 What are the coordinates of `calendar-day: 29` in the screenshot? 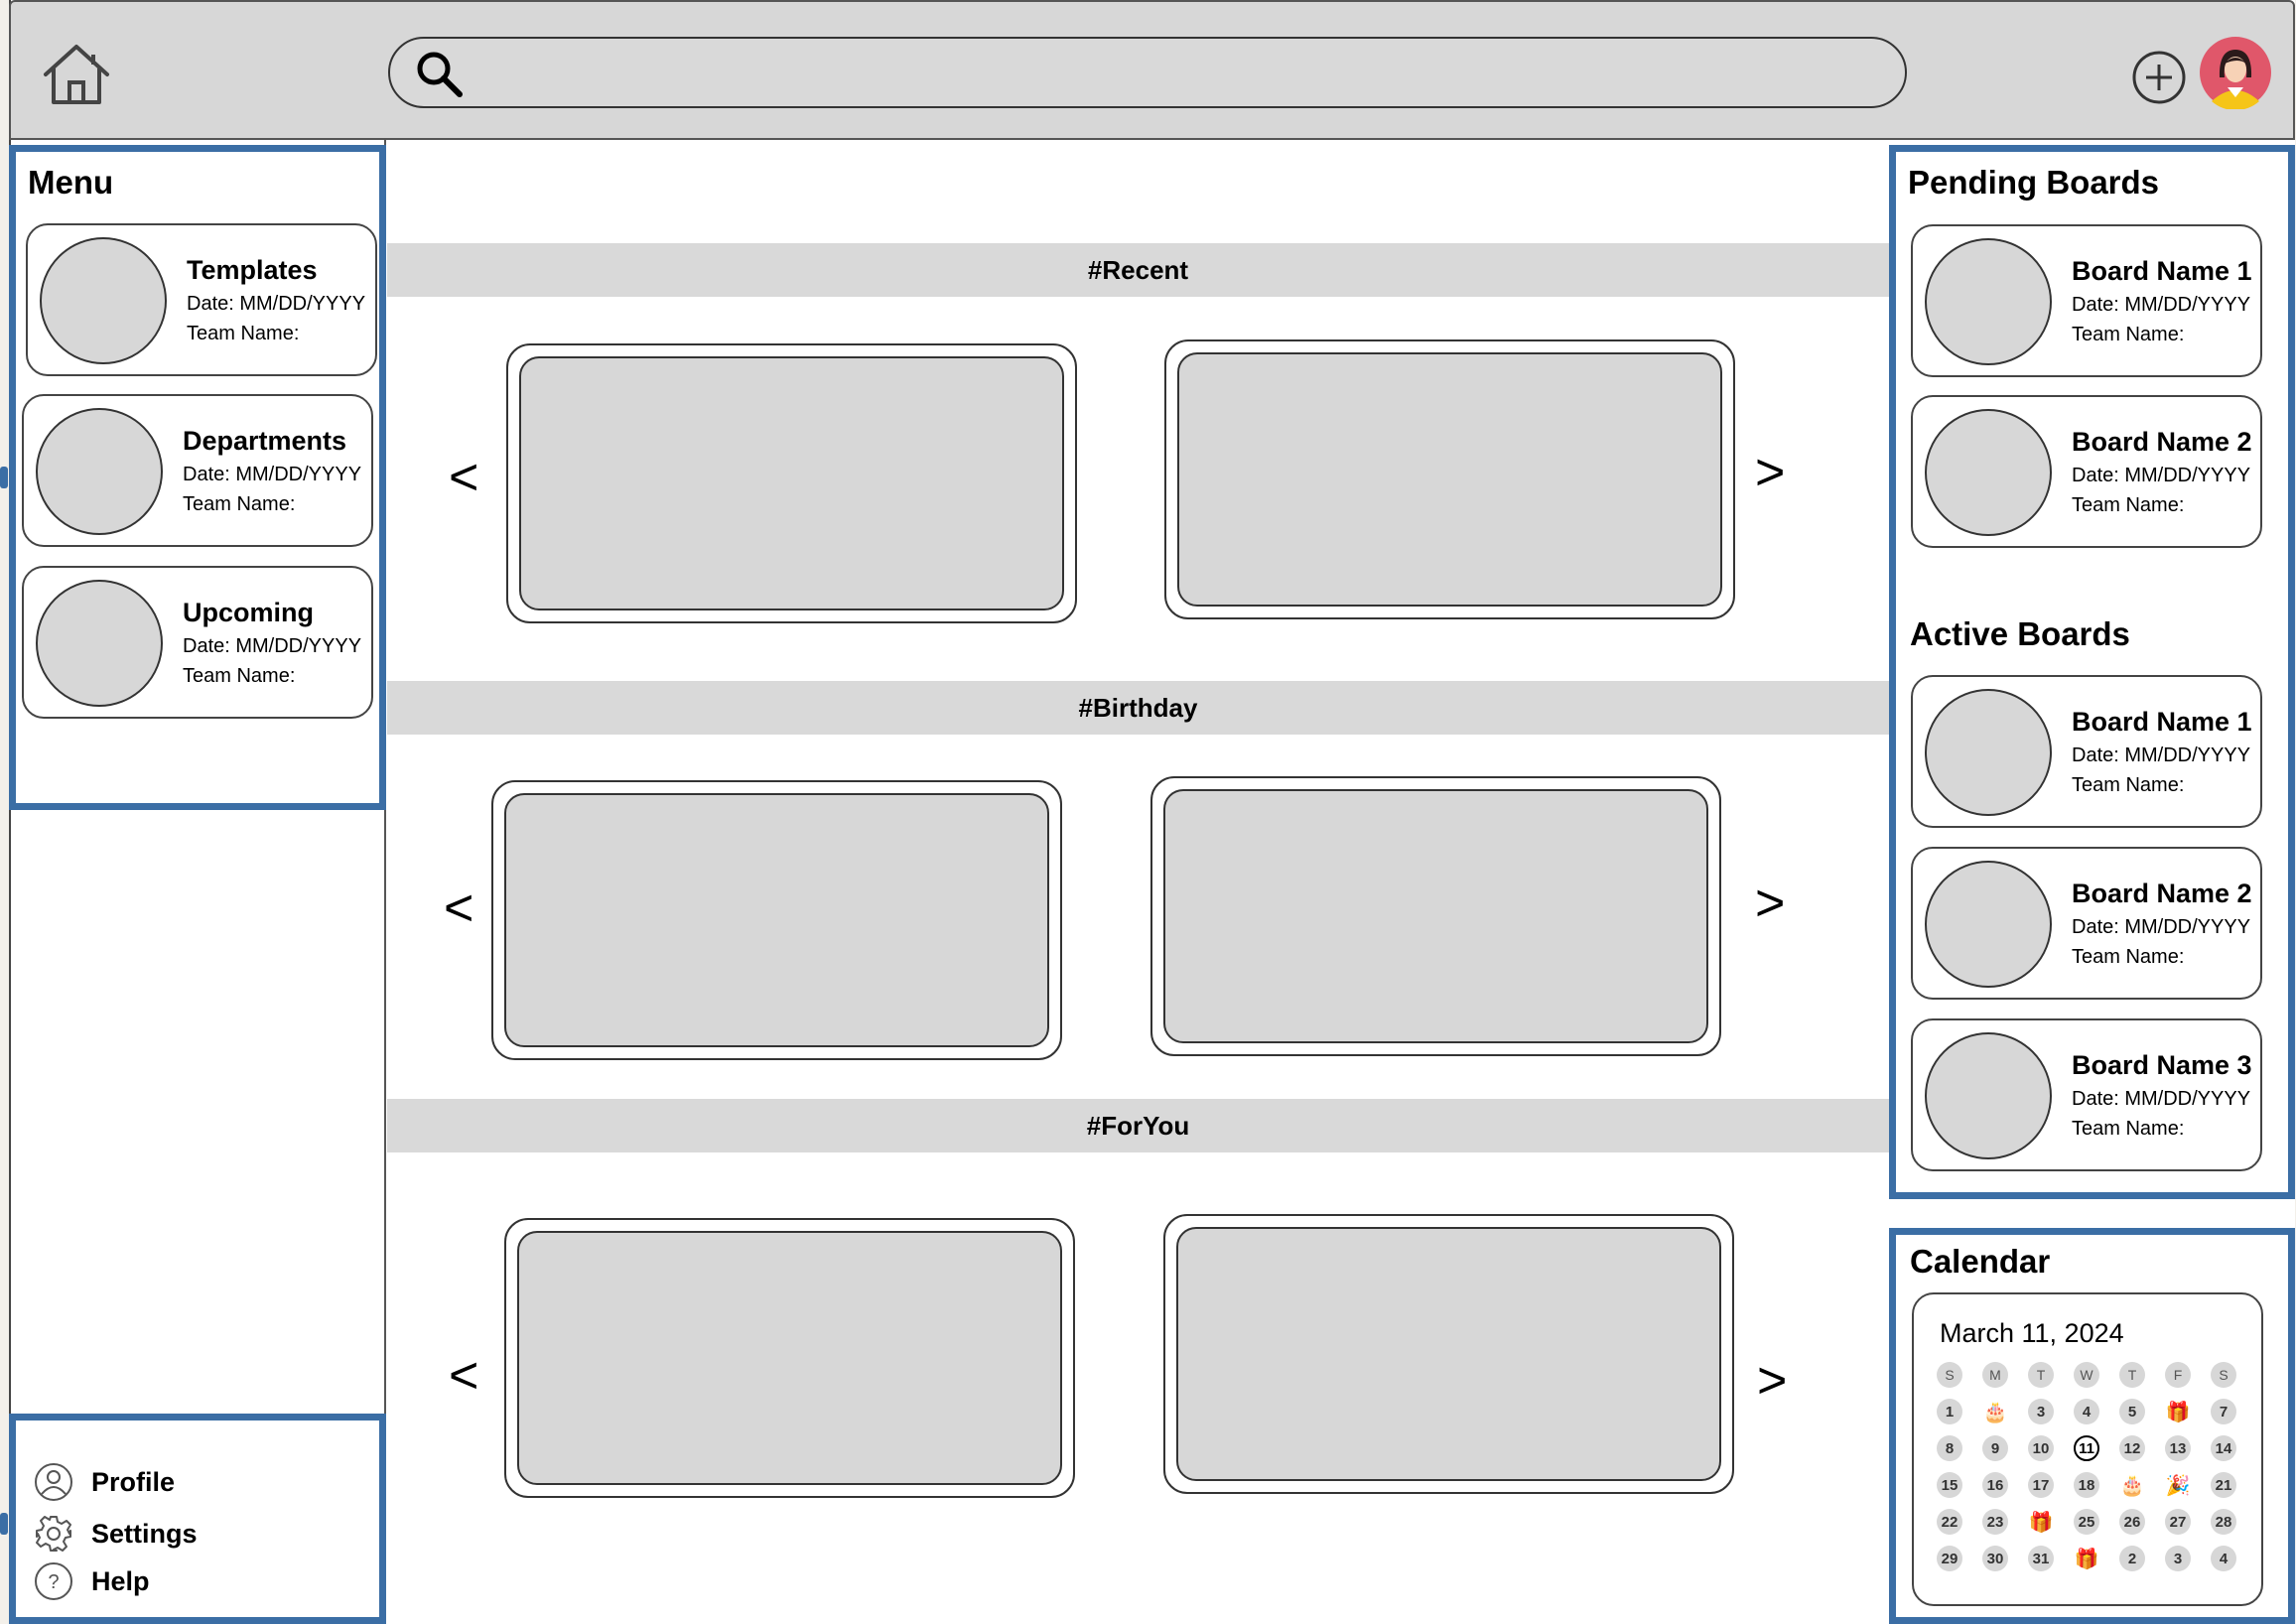 It's located at (1950, 1558).